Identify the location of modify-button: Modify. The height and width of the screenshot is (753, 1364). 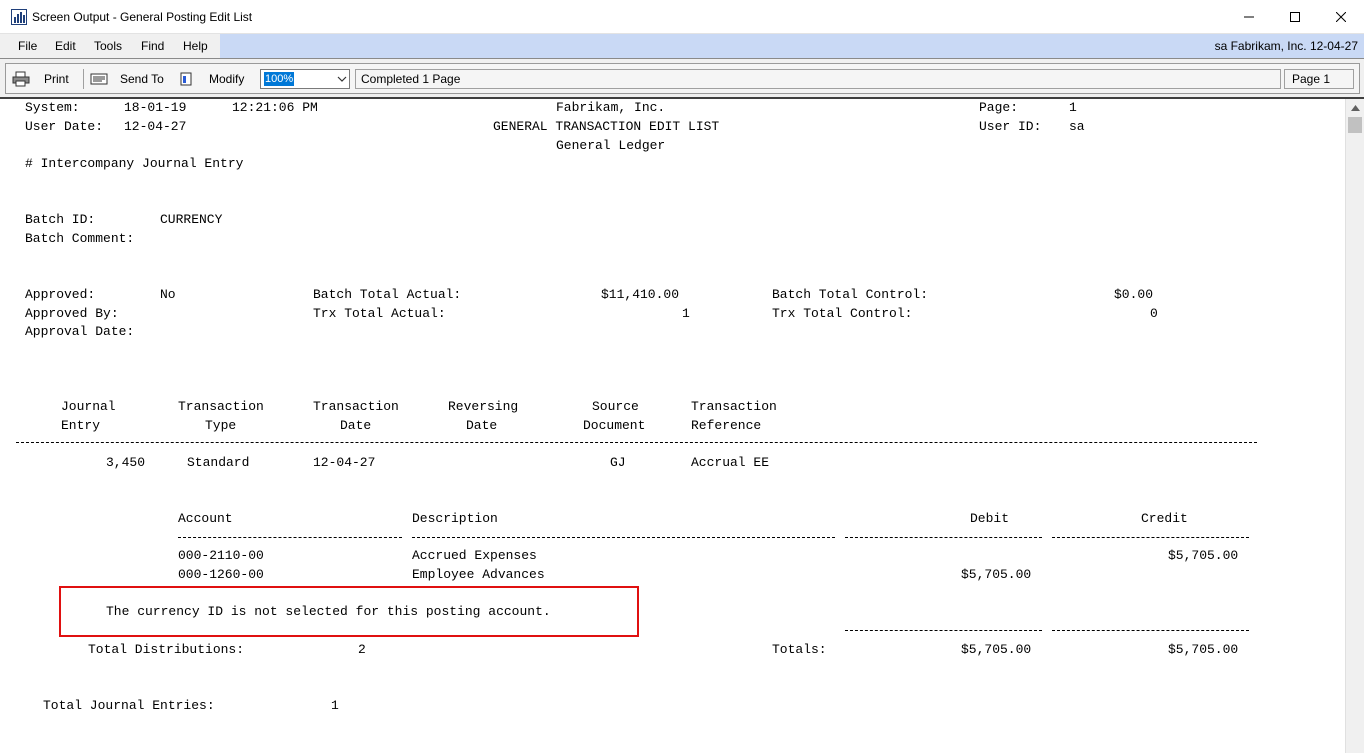
(211, 78).